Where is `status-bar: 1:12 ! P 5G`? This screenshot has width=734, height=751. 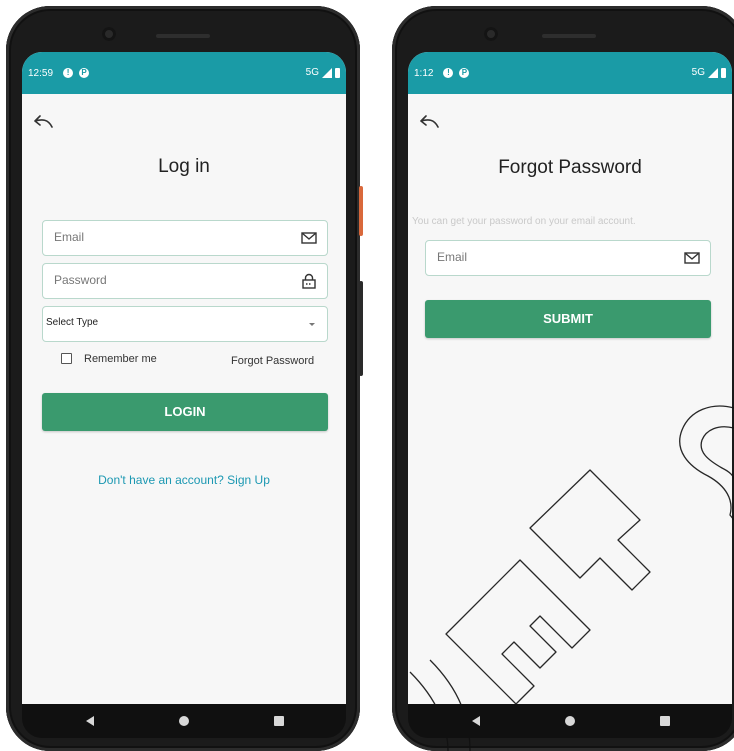
status-bar: 1:12 ! P 5G is located at coordinates (570, 73).